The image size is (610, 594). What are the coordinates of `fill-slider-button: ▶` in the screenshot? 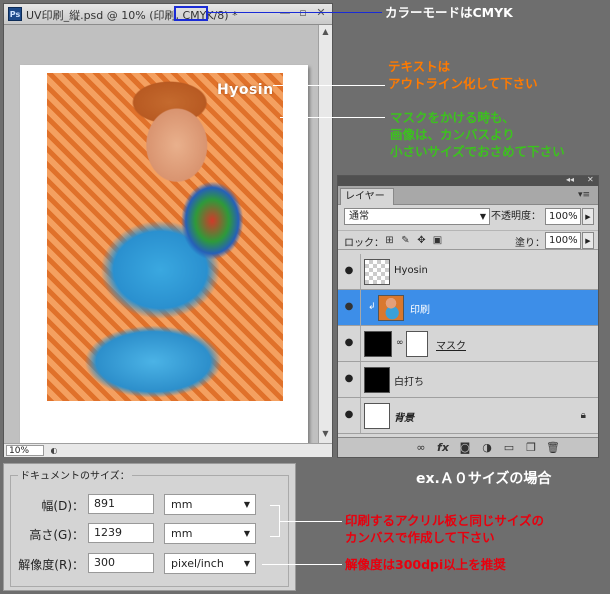 It's located at (588, 240).